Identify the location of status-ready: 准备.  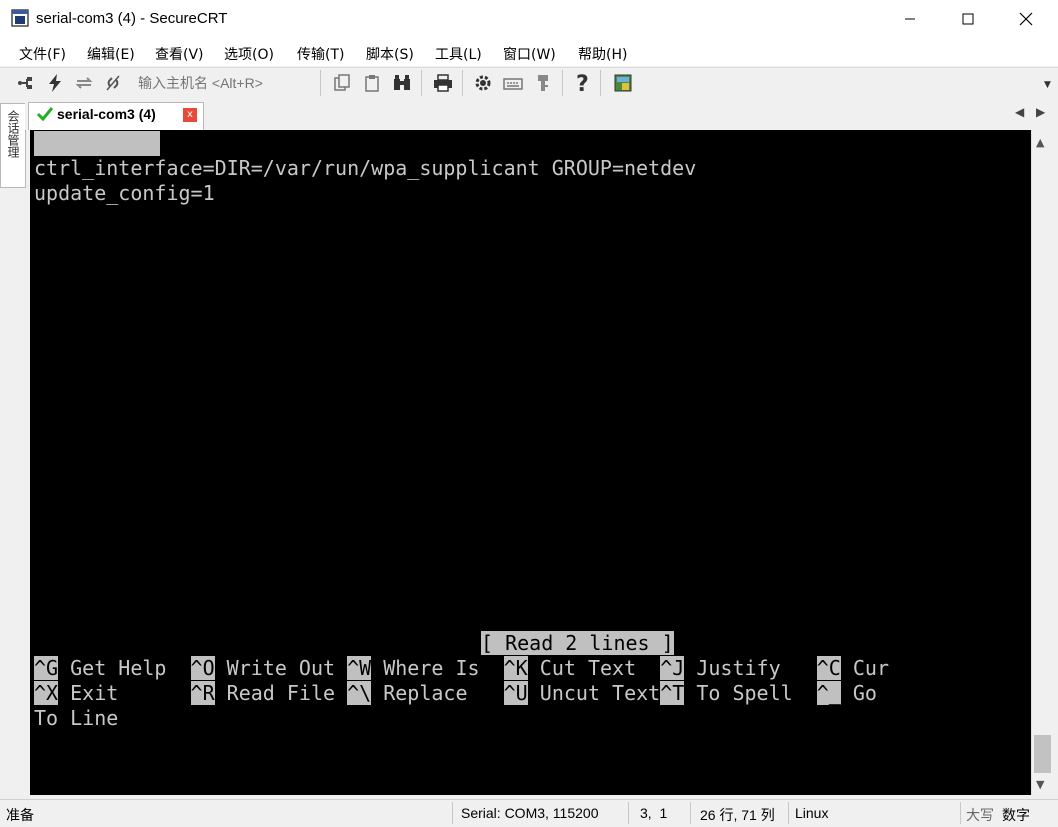
(20, 815).